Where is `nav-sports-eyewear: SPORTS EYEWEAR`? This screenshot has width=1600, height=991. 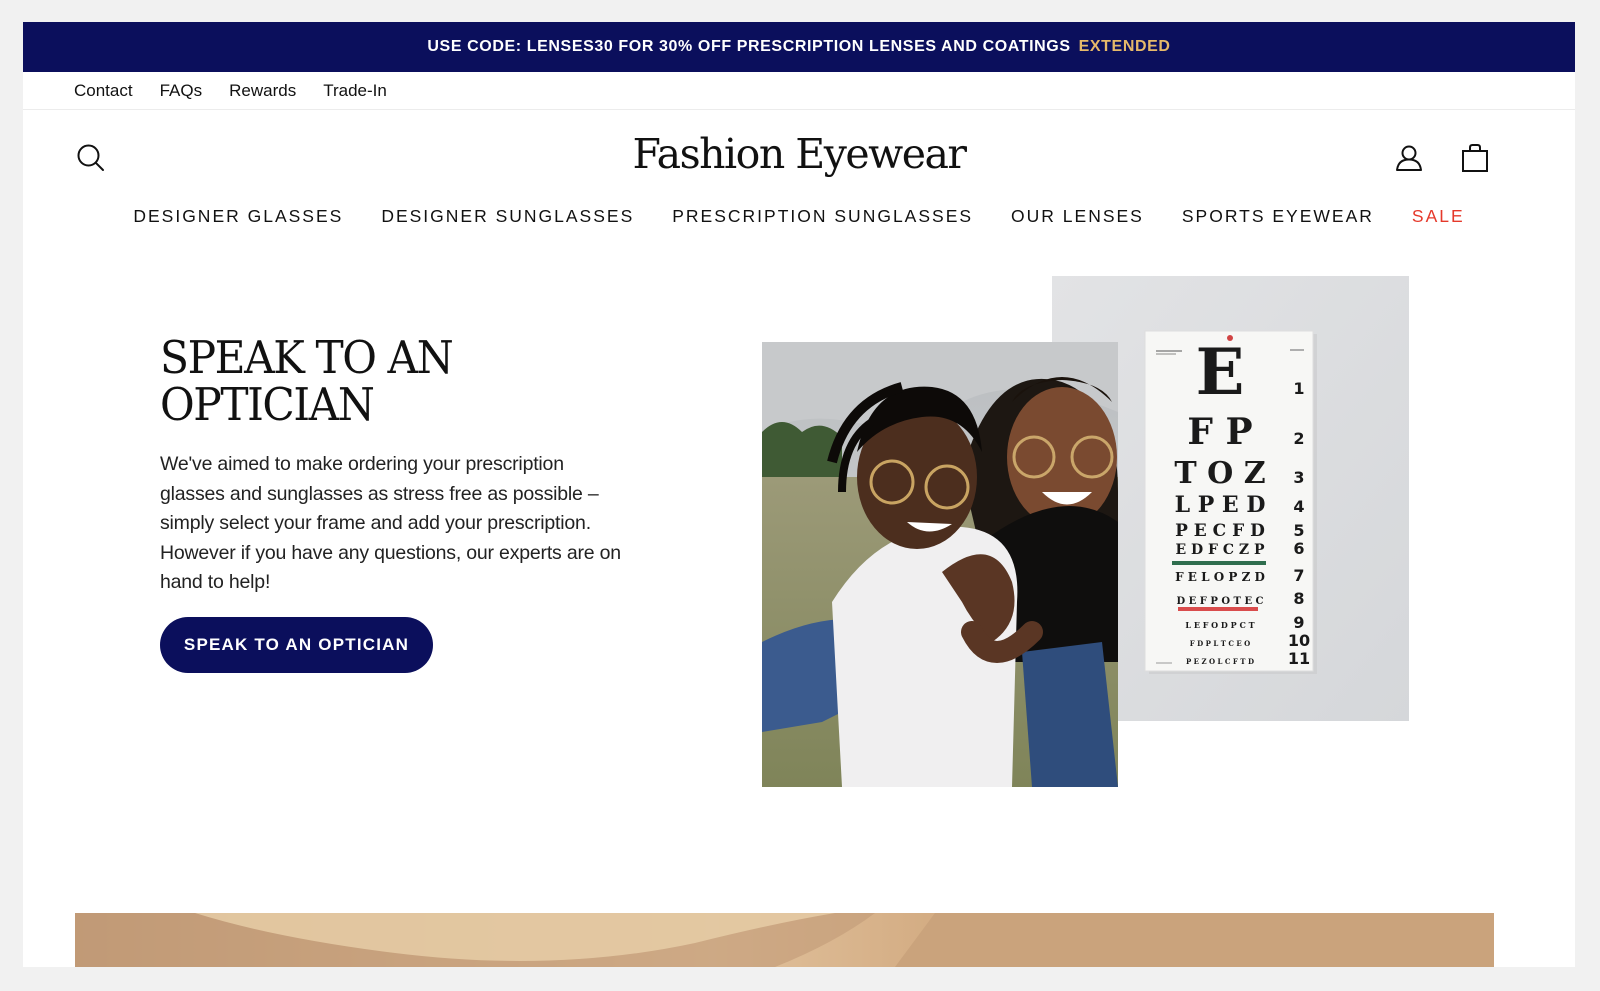
nav-sports-eyewear: SPORTS EYEWEAR is located at coordinates (1278, 216).